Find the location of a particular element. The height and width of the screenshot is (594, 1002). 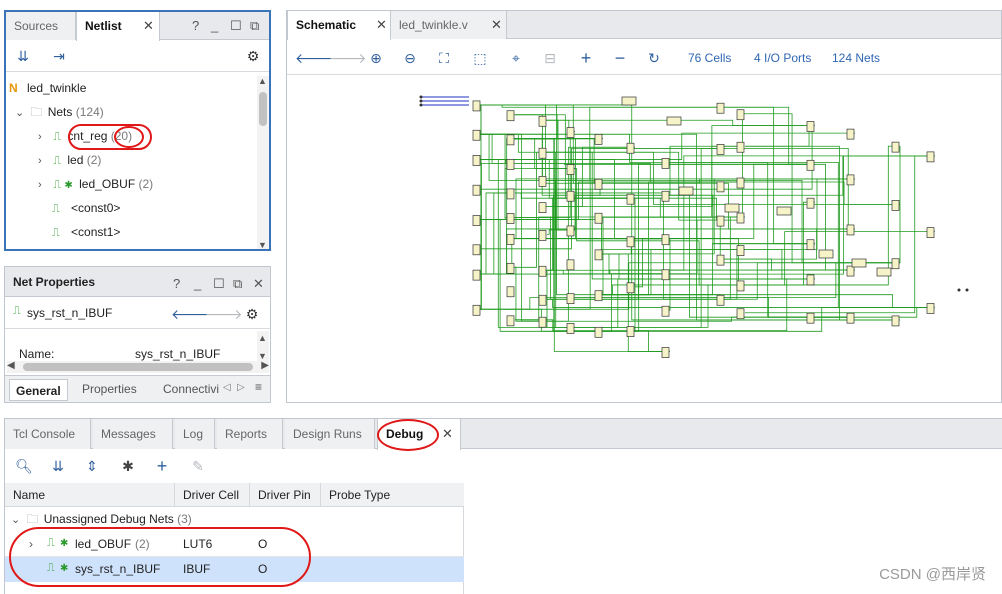

search-icon: 🔍︎ is located at coordinates (24, 466).